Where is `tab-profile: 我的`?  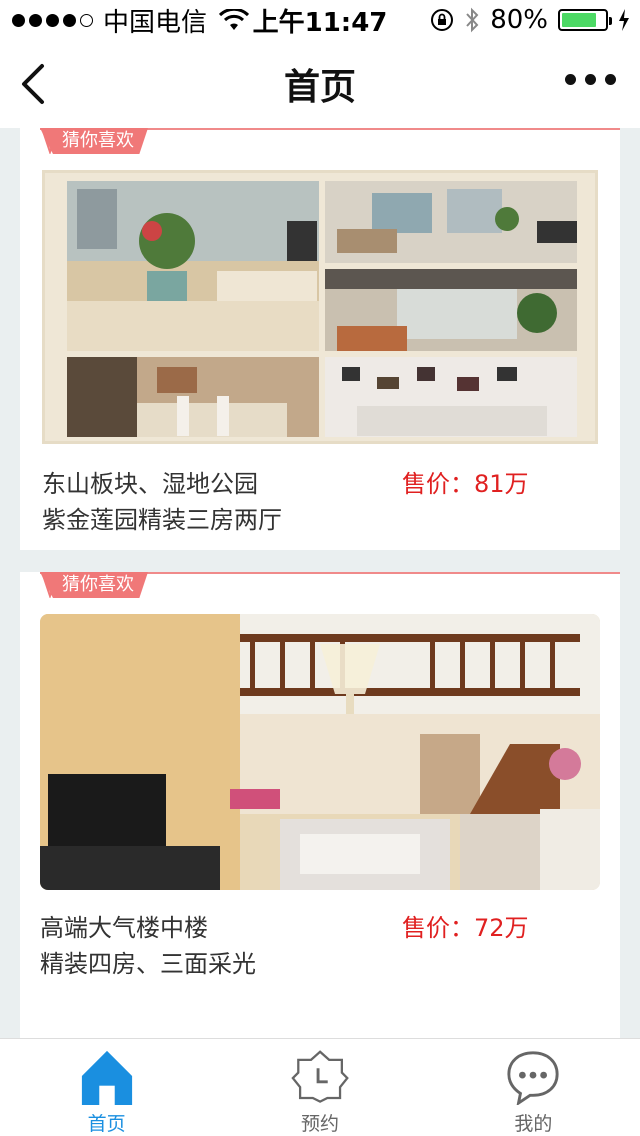 tab-profile: 我的 is located at coordinates (533, 1087).